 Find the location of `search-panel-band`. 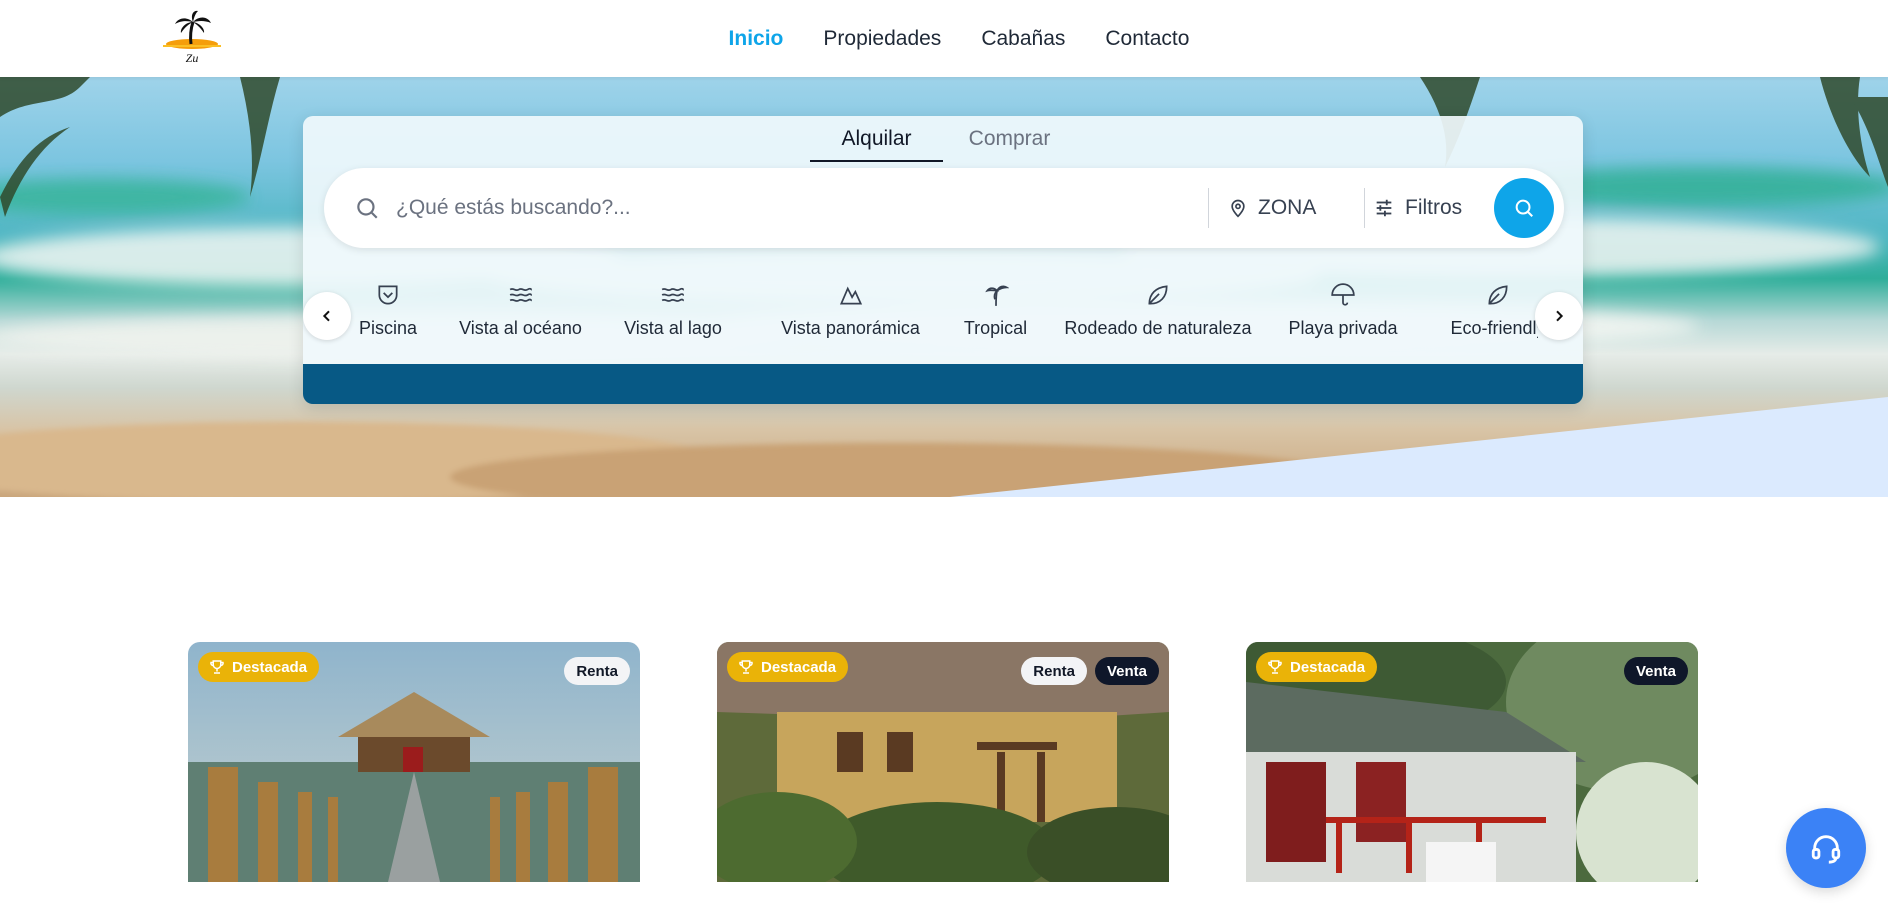

search-panel-band is located at coordinates (943, 384).